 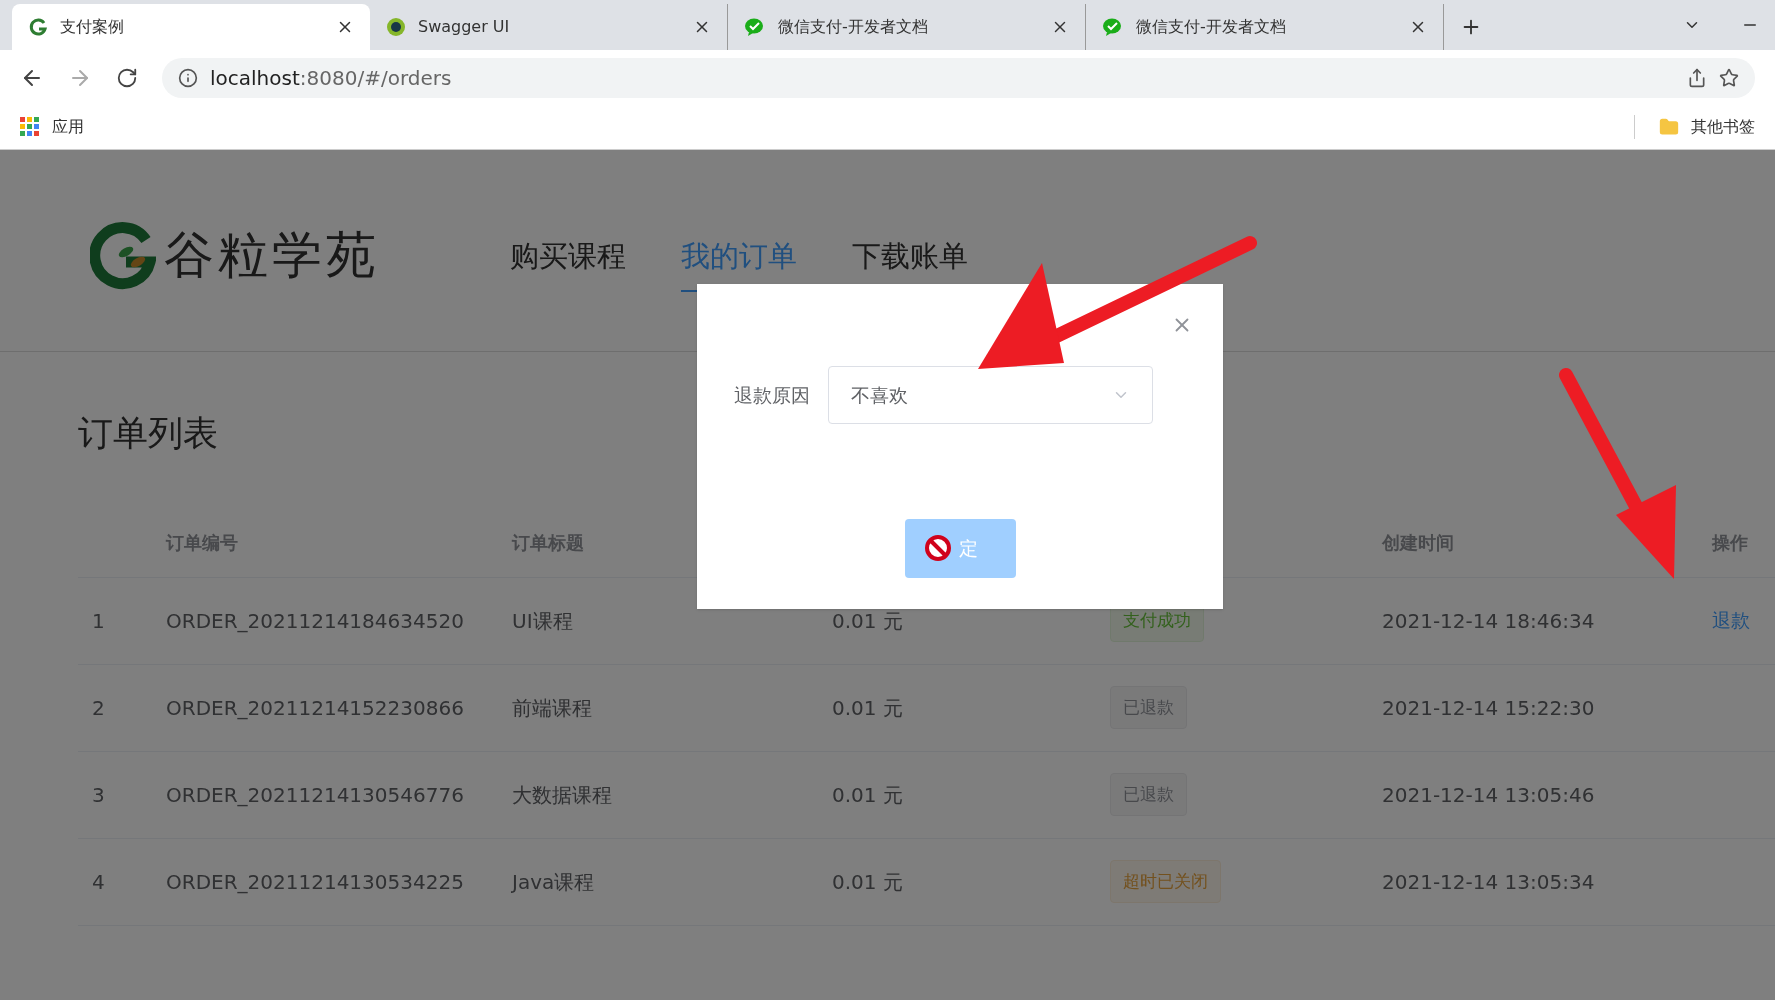 I want to click on share-icon, so click(x=1697, y=77).